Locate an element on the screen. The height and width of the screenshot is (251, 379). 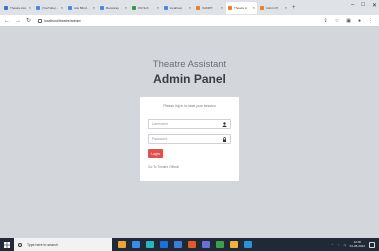
forward-arrow-icon: → is located at coordinates (18, 21).